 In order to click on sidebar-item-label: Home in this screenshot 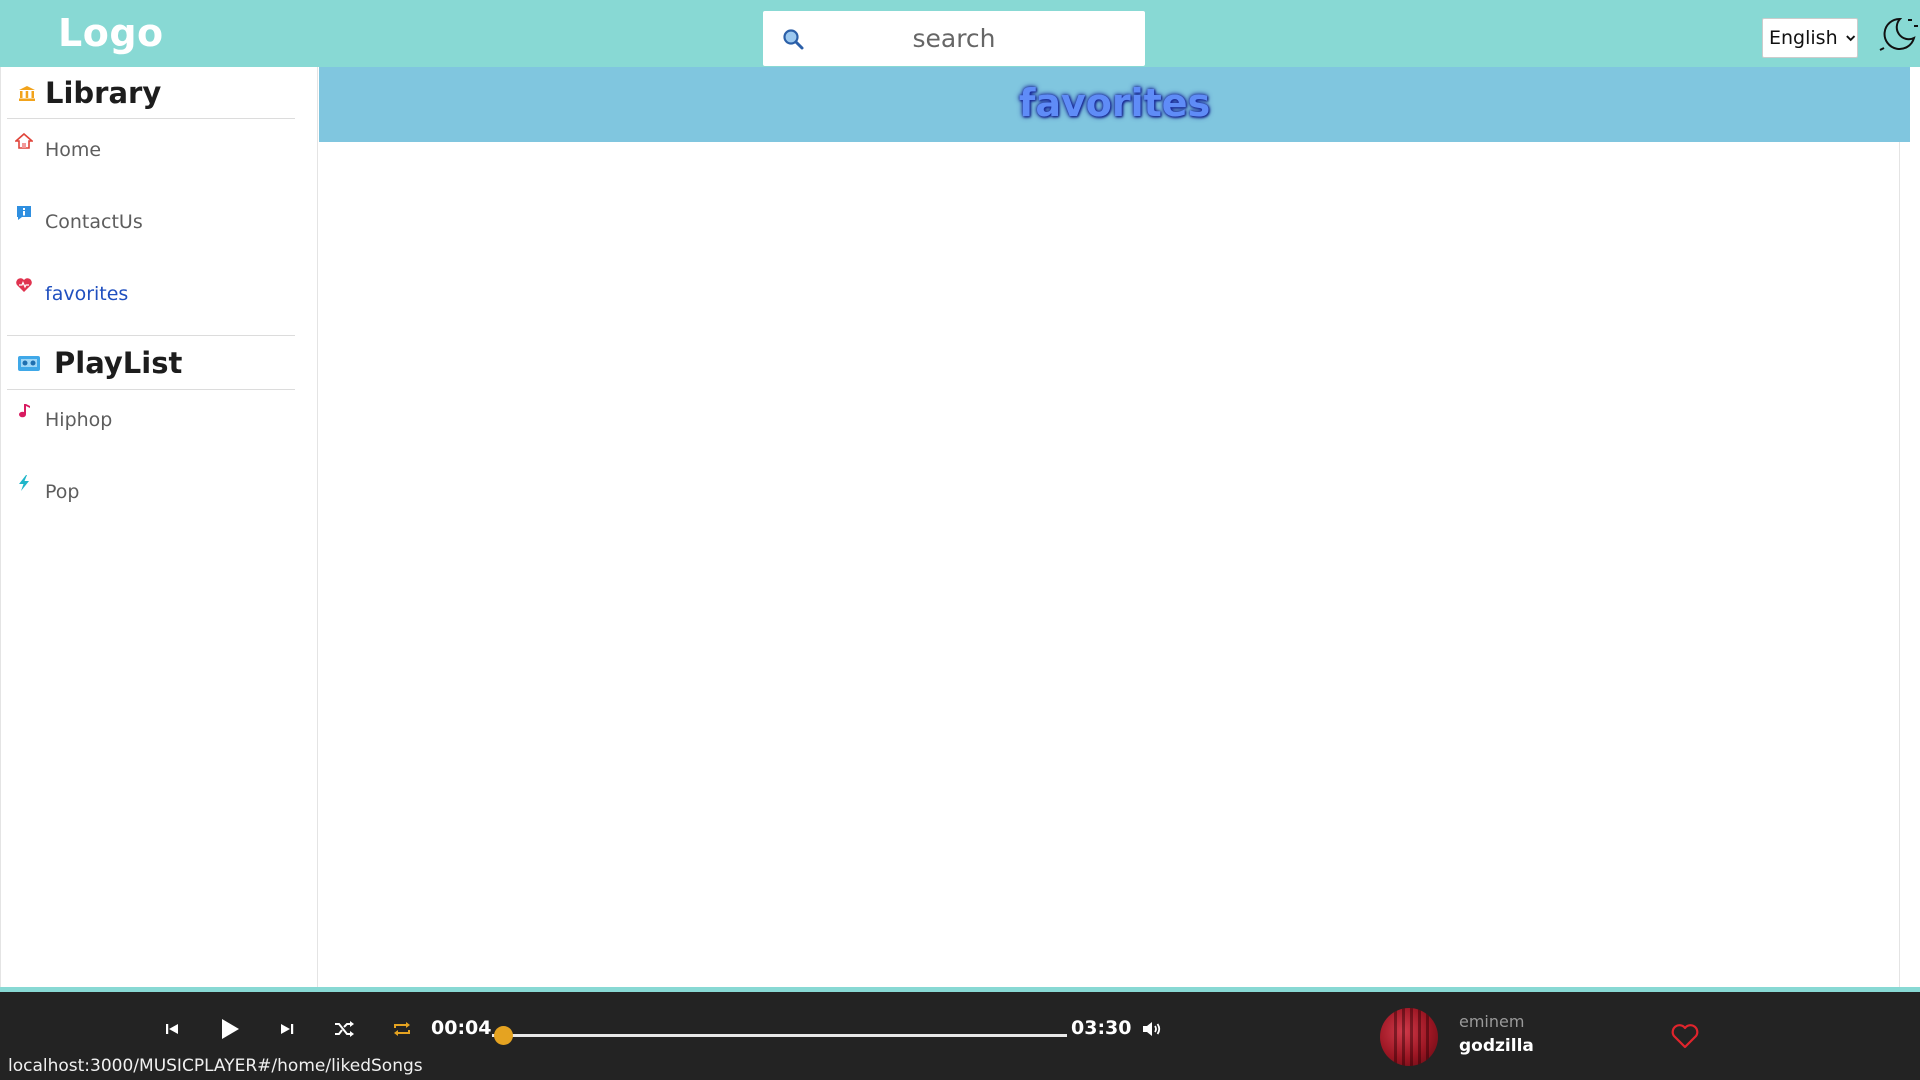, I will do `click(73, 150)`.